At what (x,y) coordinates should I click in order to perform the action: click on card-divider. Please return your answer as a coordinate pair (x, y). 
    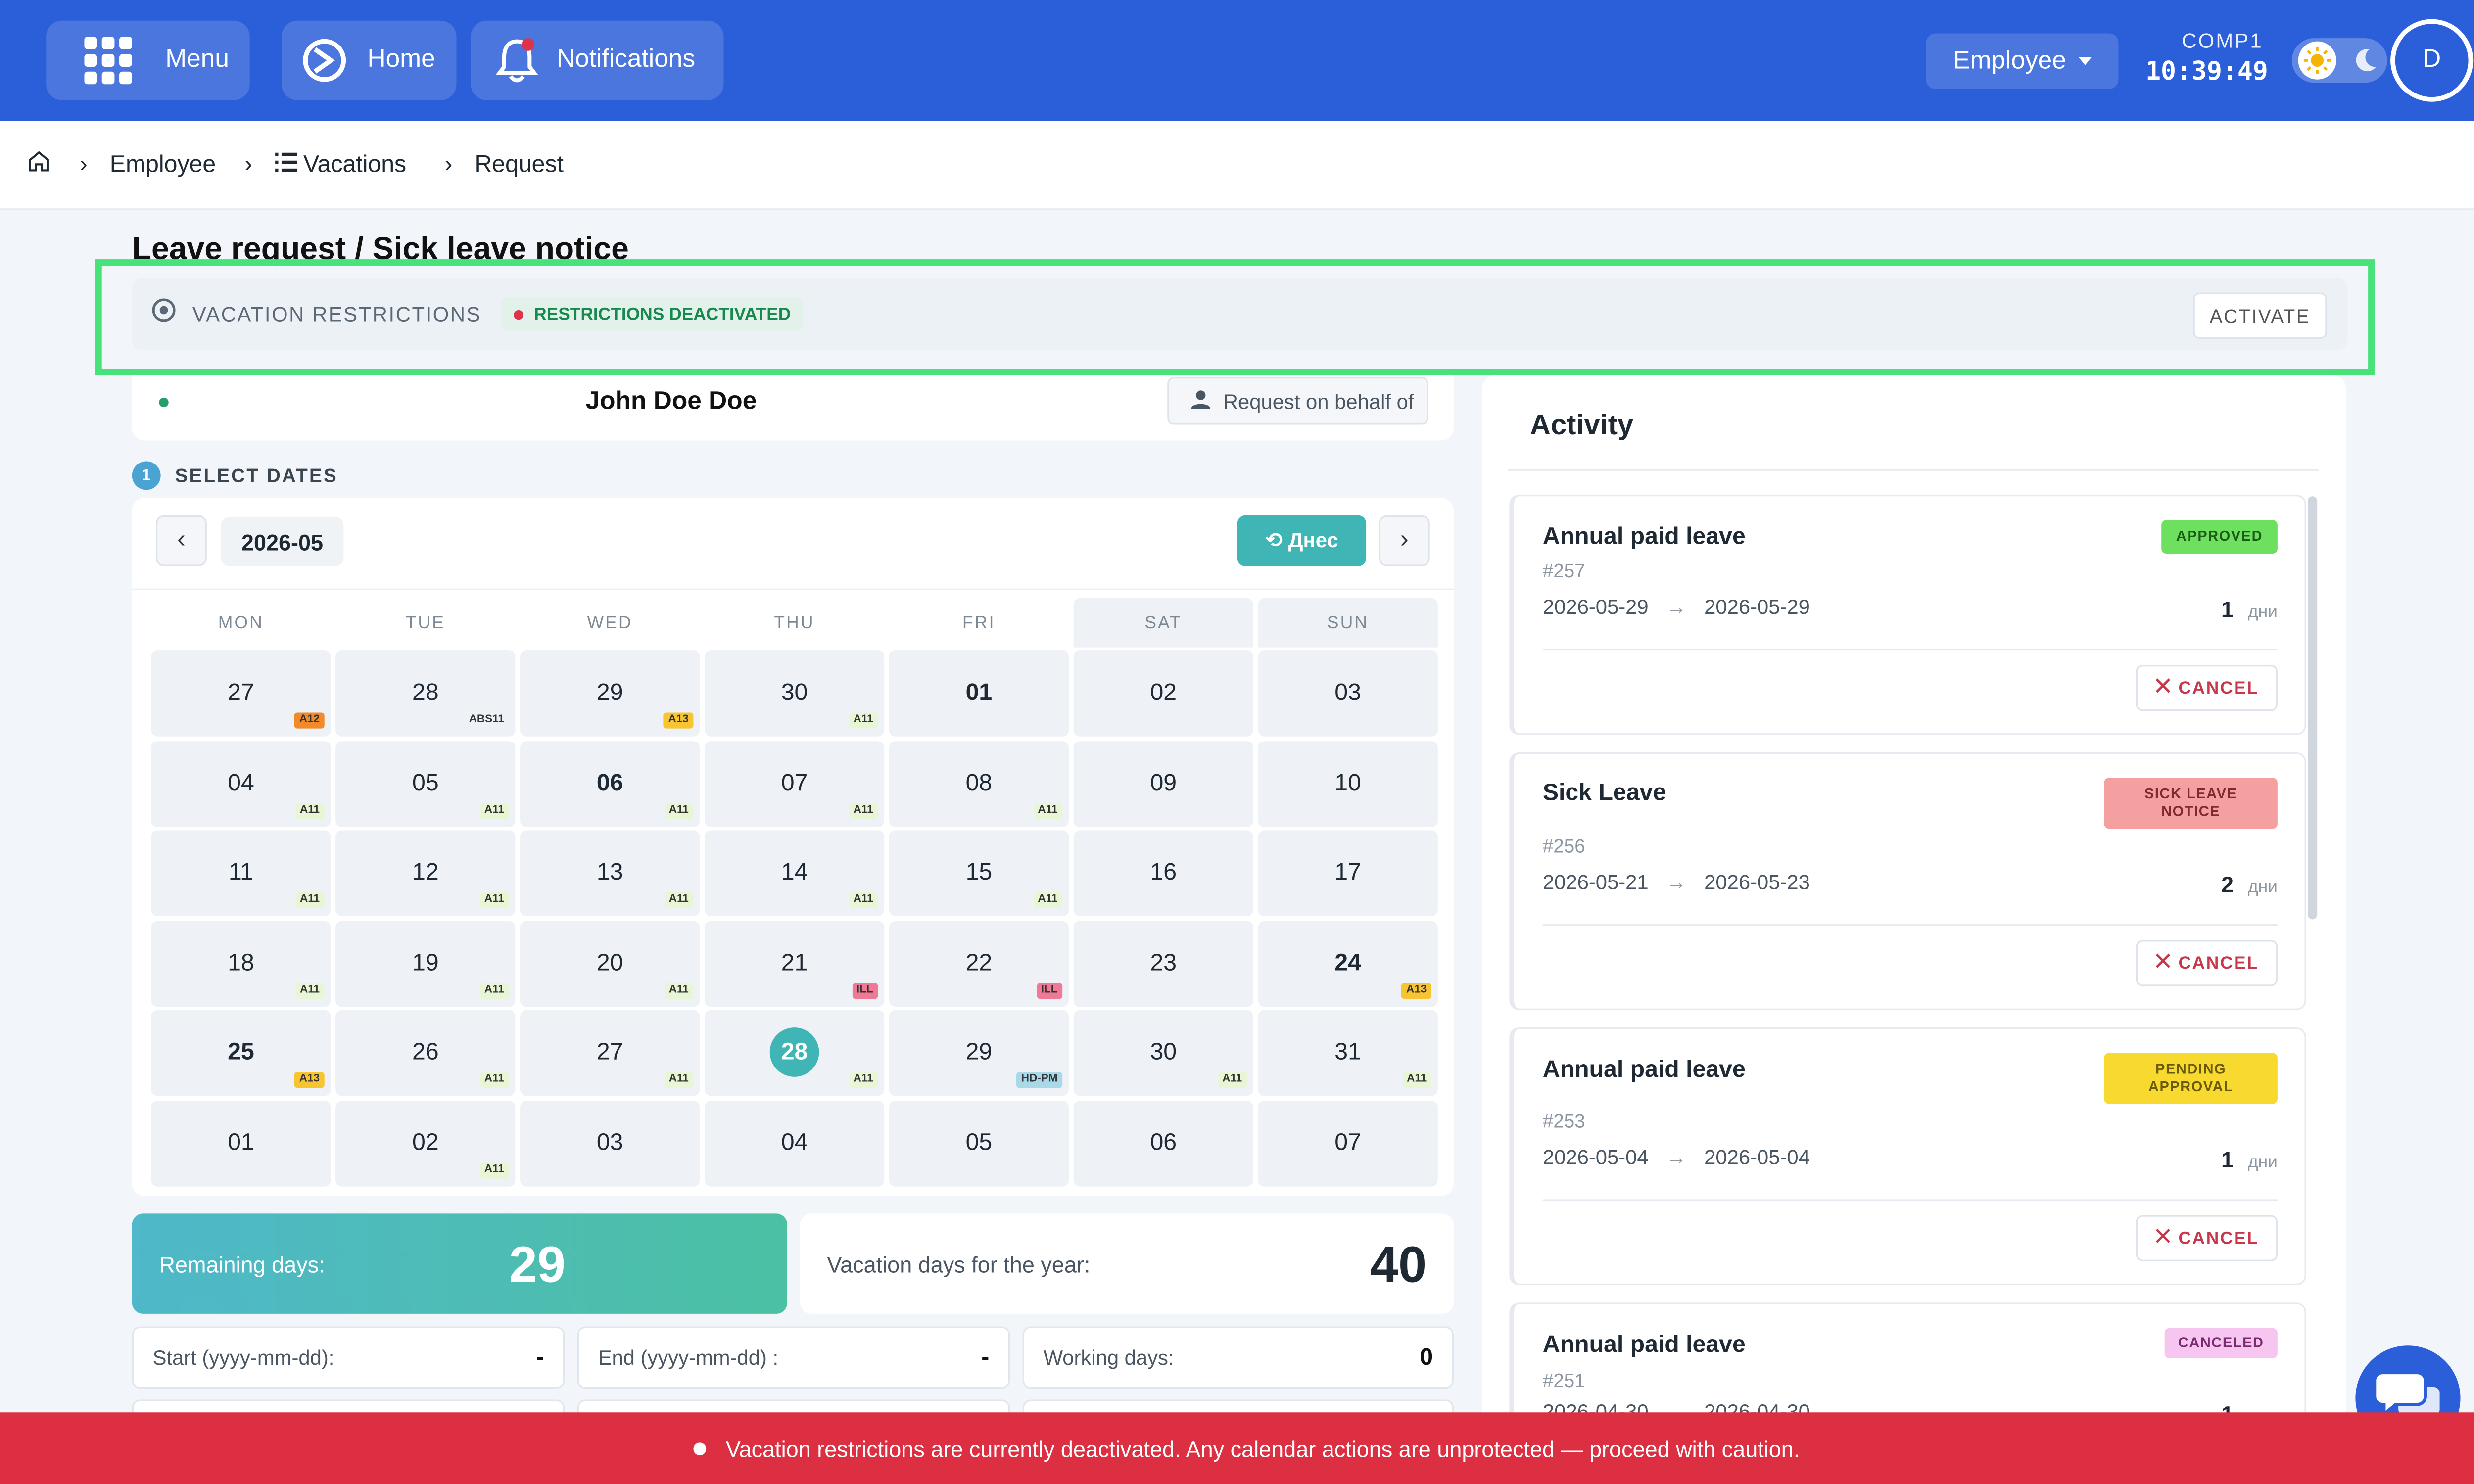
    Looking at the image, I should click on (1910, 925).